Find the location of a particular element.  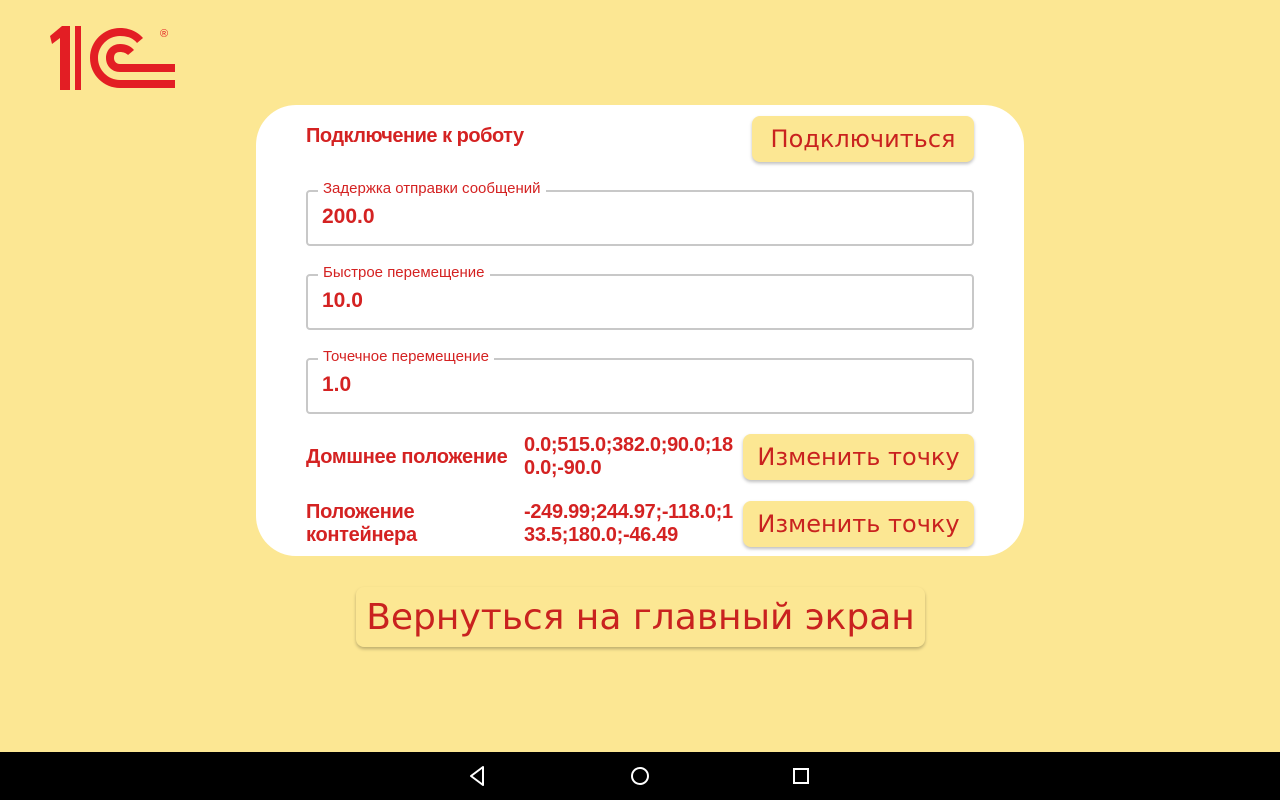

message-delay-input is located at coordinates (632, 217).